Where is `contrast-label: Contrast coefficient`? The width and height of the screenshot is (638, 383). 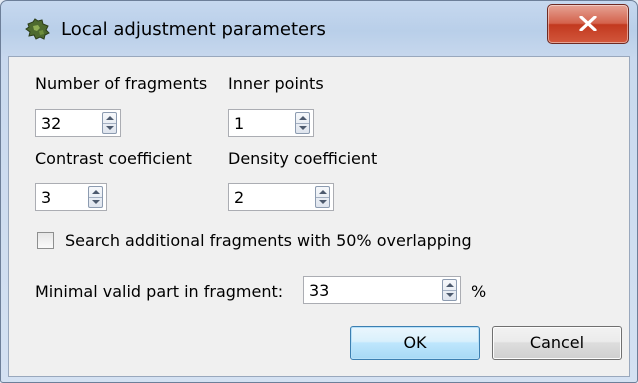
contrast-label: Contrast coefficient is located at coordinates (113, 158).